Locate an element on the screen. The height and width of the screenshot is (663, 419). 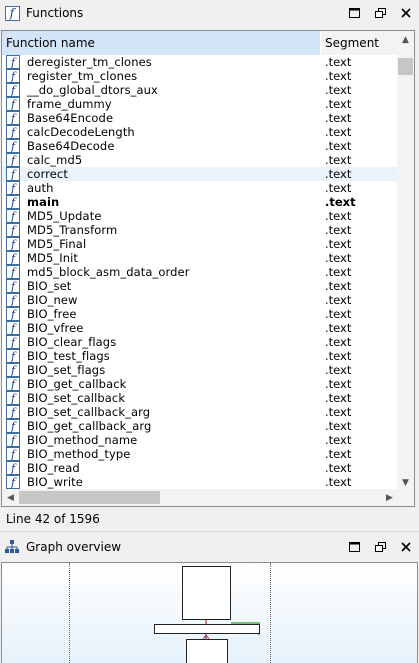
function-name: frame_dummy is located at coordinates (69, 104).